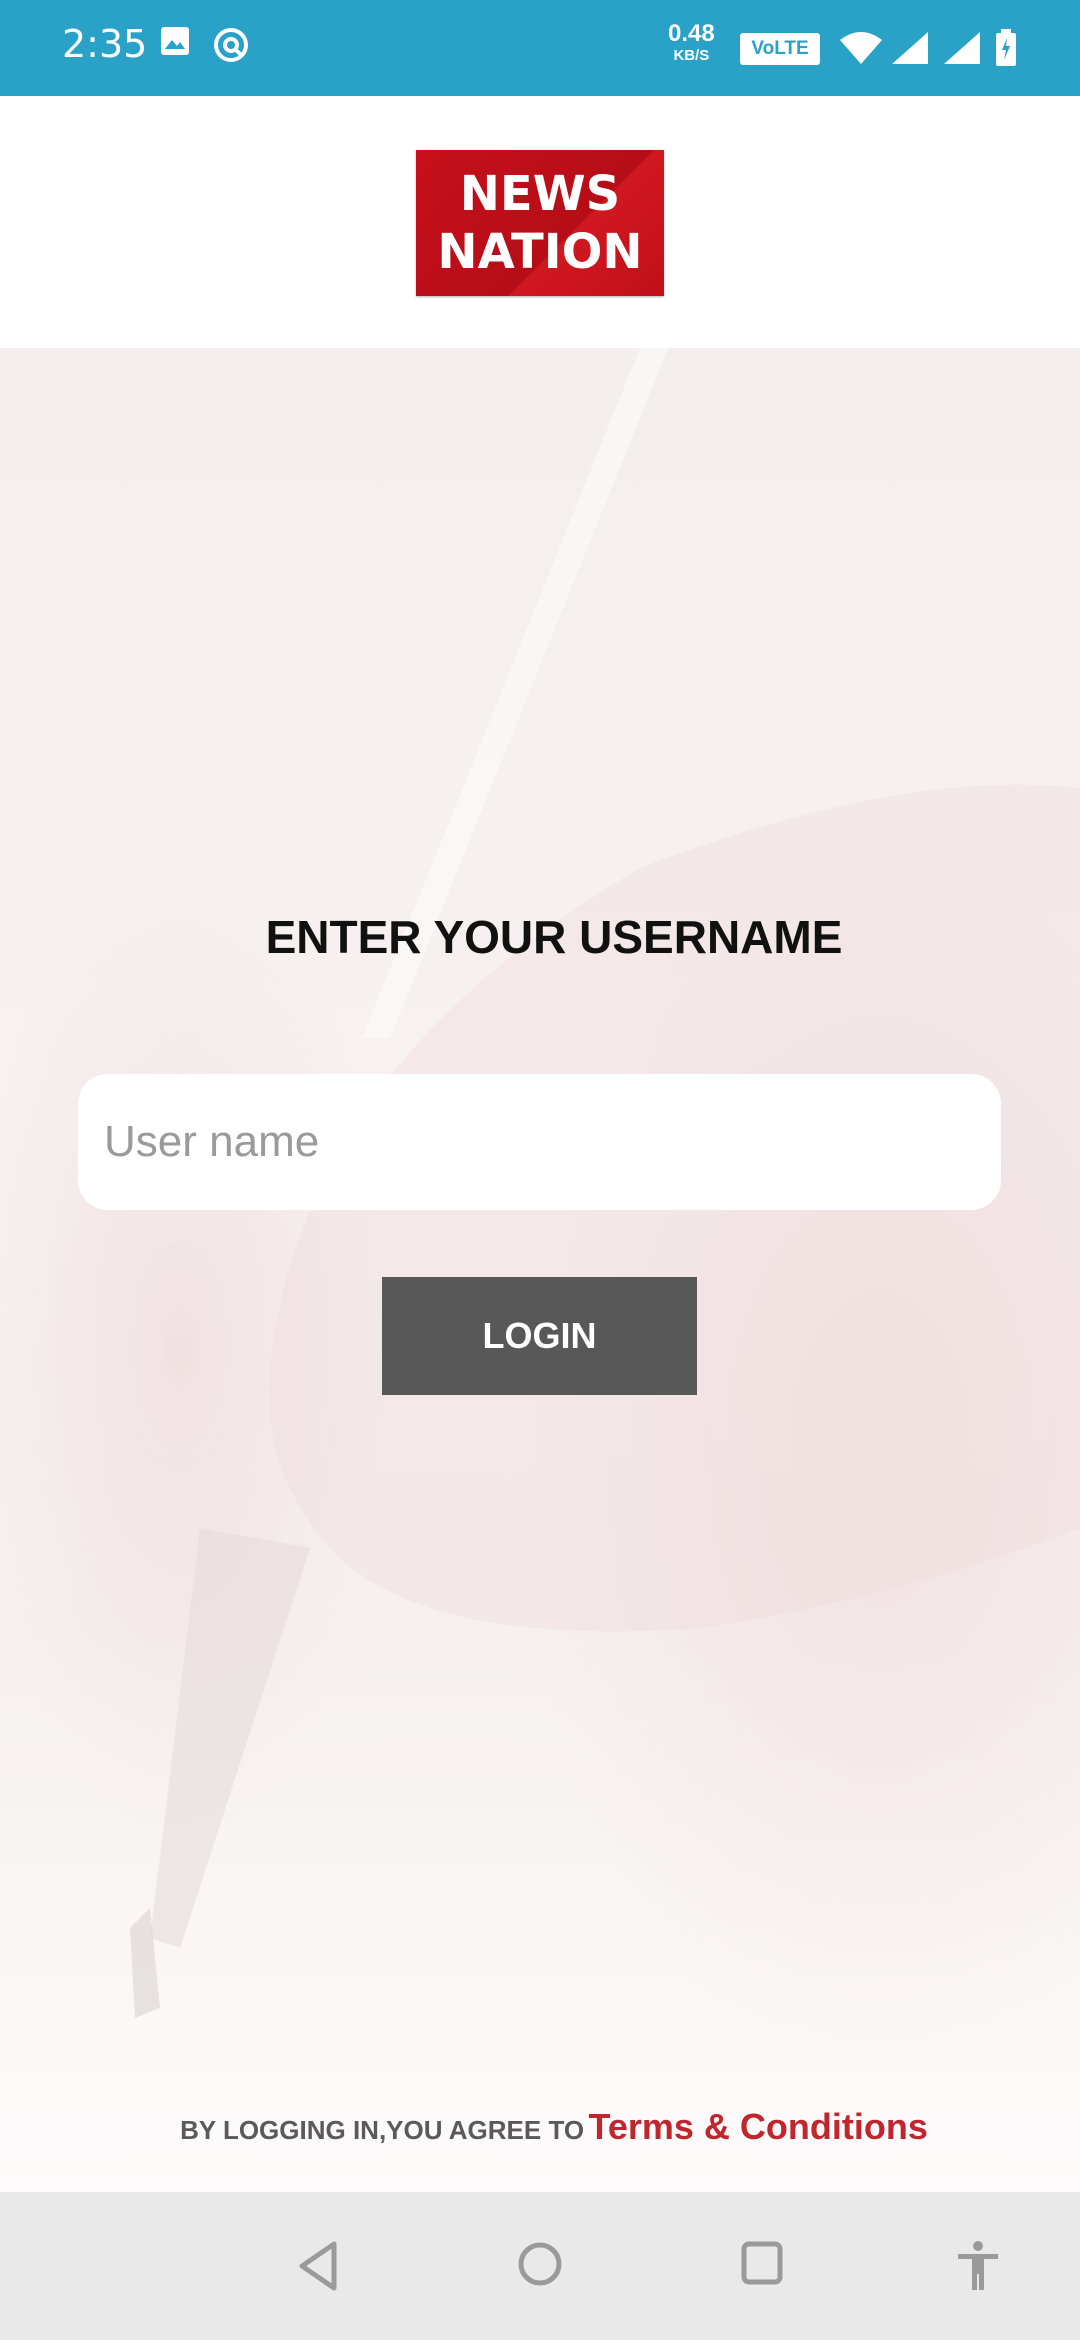 This screenshot has width=1080, height=2340. Describe the element at coordinates (554, 937) in the screenshot. I see `page-title: ENTER YOUR USERNAME` at that location.